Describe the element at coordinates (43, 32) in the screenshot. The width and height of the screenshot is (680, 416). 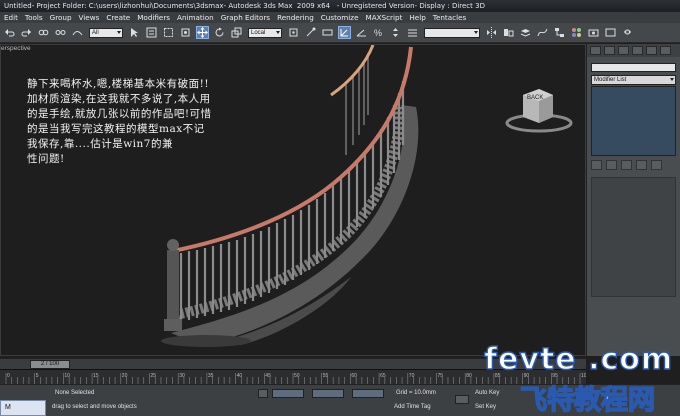
I see `select-and-link-icon` at that location.